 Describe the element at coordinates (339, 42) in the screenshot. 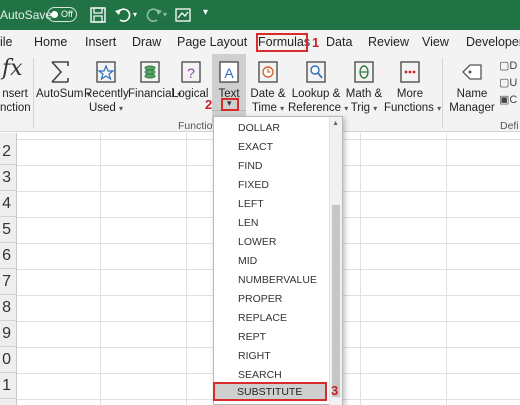

I see `tab-data: Data` at that location.